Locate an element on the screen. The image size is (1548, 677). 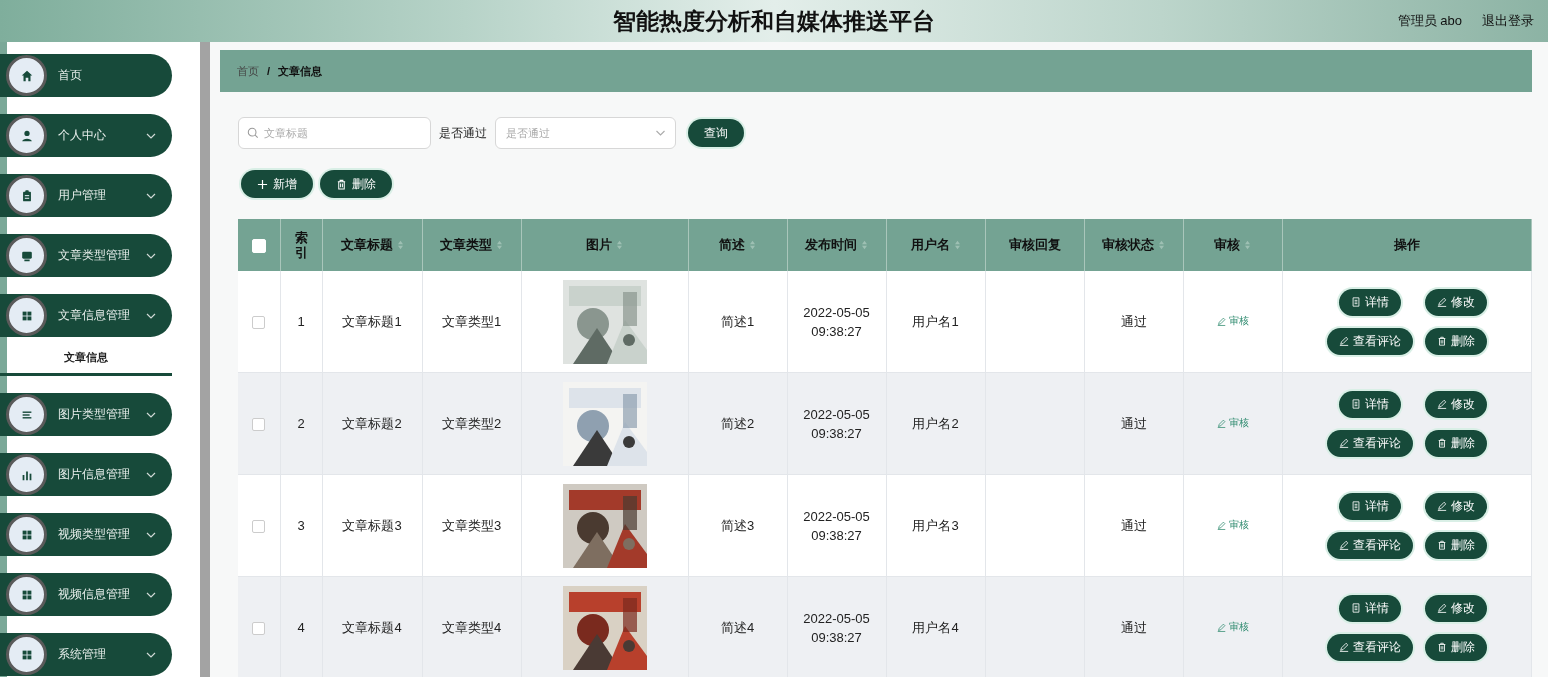
table-cell: 文章标题4 is located at coordinates (372, 627).